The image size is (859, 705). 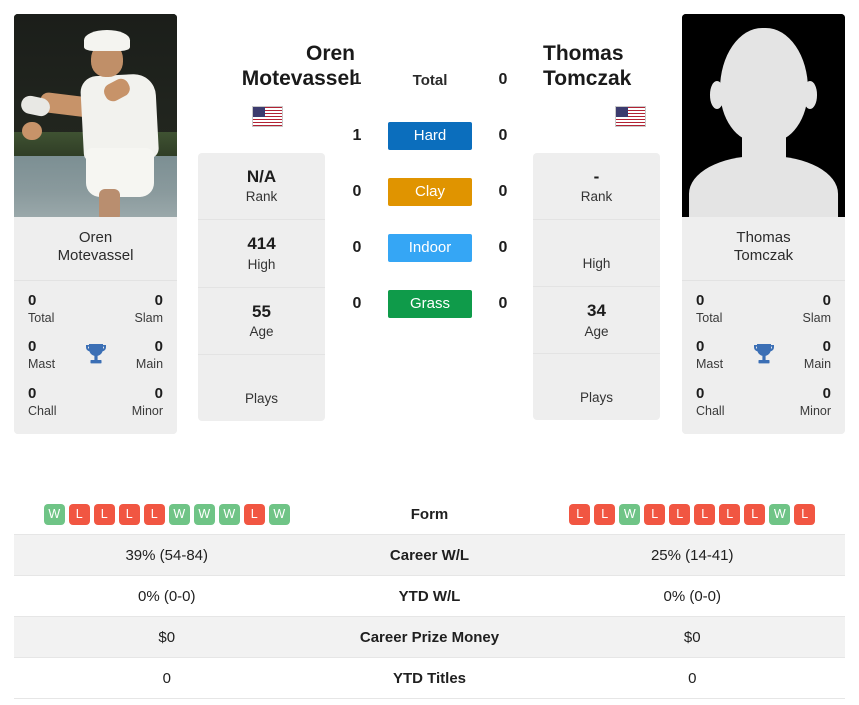 What do you see at coordinates (503, 247) in the screenshot?
I see `h2h-right-score-indoor: 0` at bounding box center [503, 247].